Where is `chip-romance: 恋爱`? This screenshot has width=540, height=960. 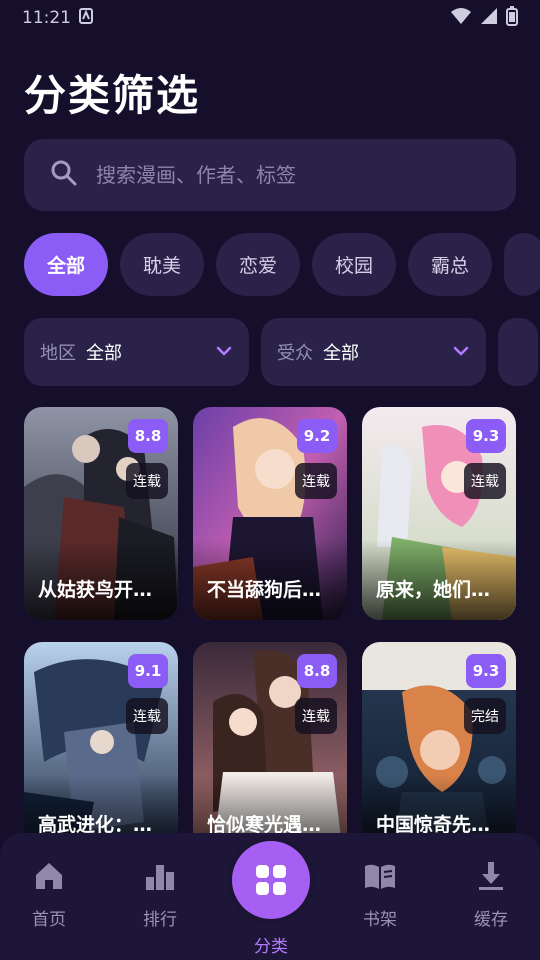 chip-romance: 恋爱 is located at coordinates (258, 264).